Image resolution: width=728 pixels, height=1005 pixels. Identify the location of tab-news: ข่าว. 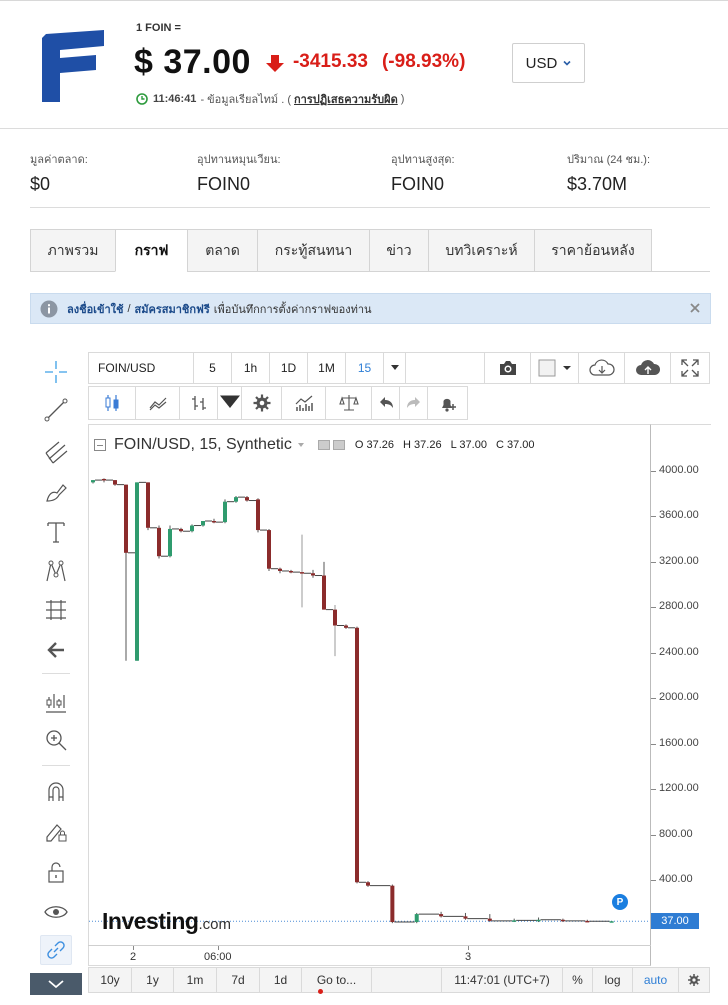
(398, 250).